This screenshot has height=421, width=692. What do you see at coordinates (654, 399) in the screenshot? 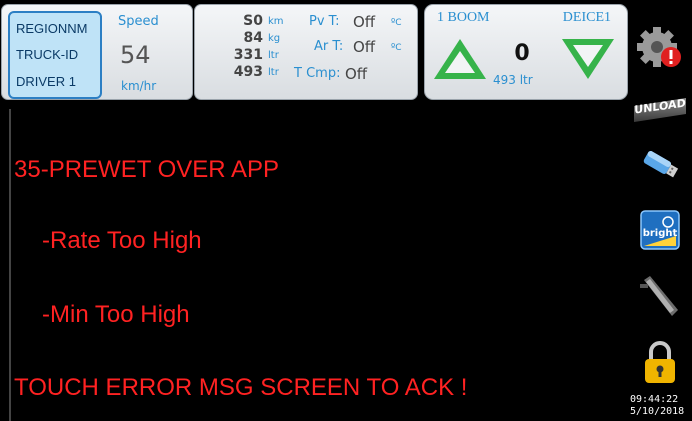
I see `clock-time: 09:44:22` at bounding box center [654, 399].